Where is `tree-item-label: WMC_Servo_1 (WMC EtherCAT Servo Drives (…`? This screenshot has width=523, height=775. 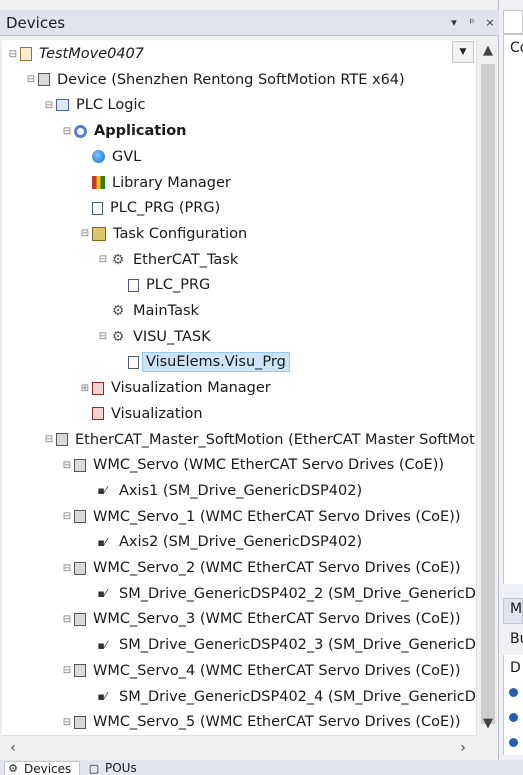
tree-item-label: WMC_Servo_1 (WMC EtherCAT Servo Drives (… is located at coordinates (277, 516).